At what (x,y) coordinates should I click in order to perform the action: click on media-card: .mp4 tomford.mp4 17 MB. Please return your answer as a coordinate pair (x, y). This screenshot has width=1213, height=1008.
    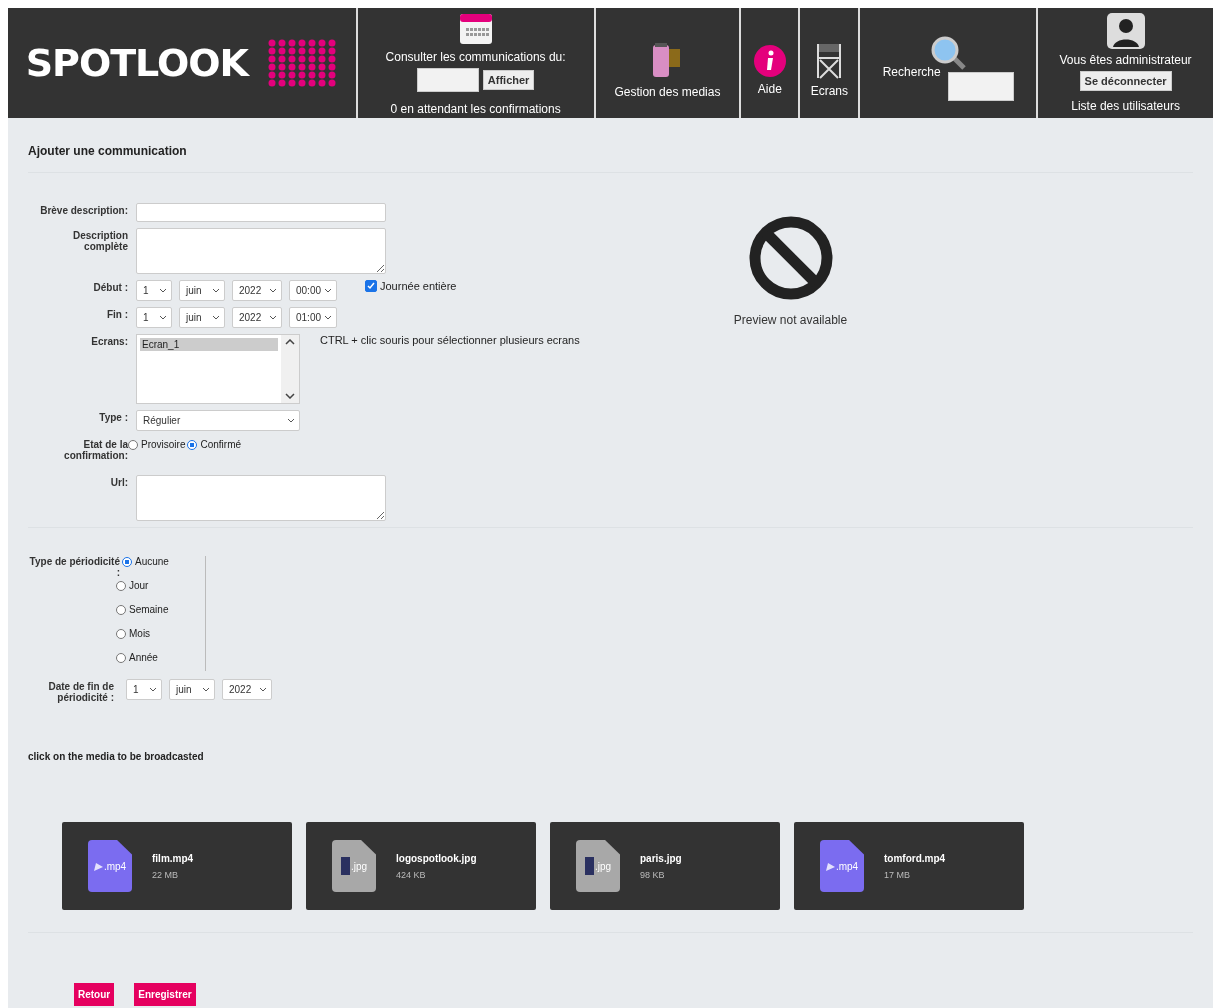
    Looking at the image, I should click on (909, 866).